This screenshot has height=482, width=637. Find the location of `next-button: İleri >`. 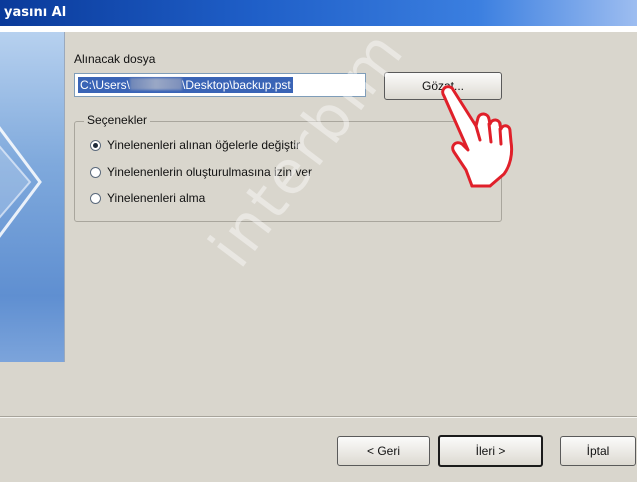

next-button: İleri > is located at coordinates (490, 451).